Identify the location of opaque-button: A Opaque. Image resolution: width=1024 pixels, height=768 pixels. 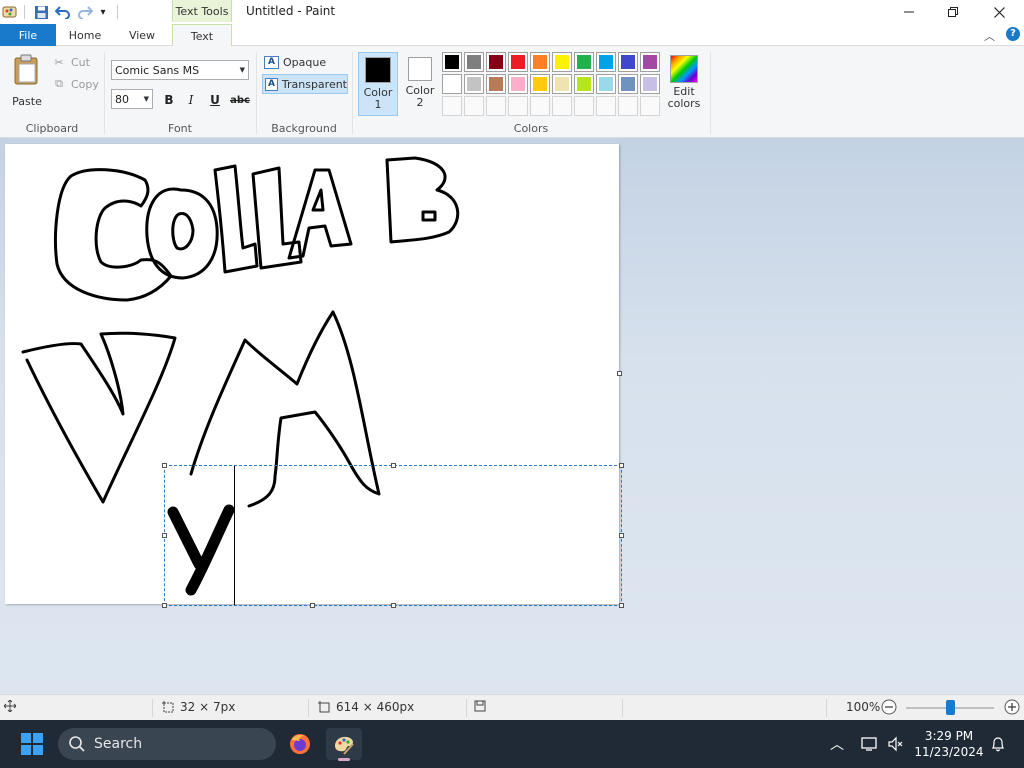
(305, 62).